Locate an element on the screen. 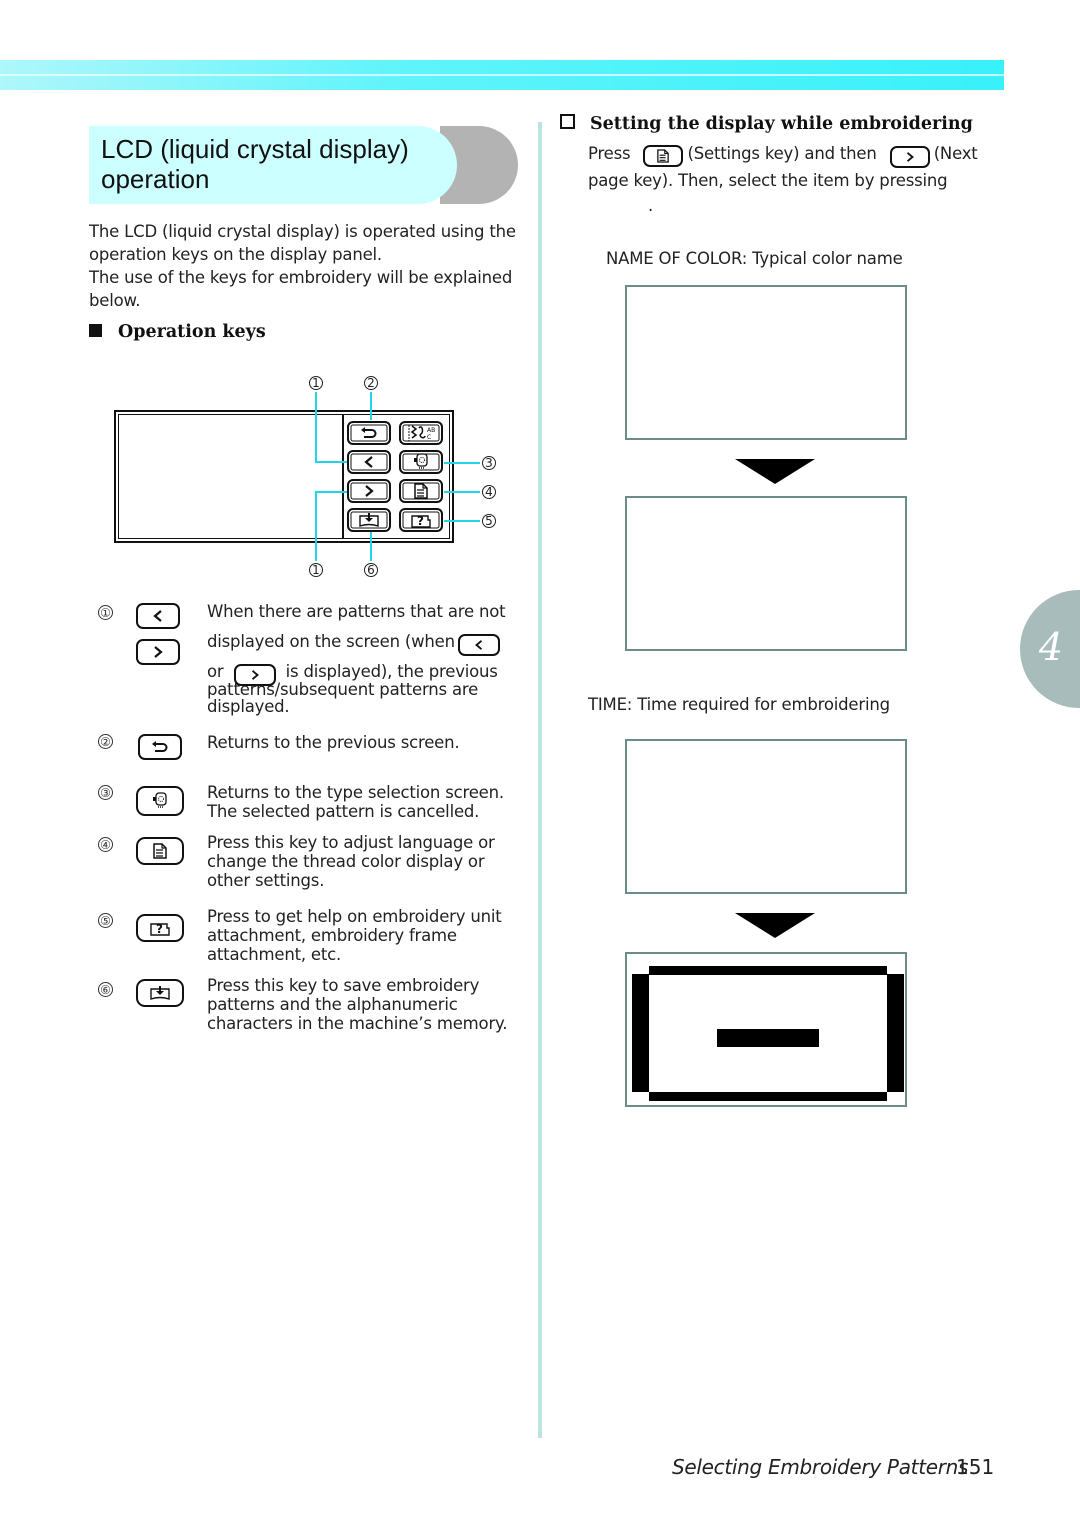  legend-previous-page-key is located at coordinates (158, 616).